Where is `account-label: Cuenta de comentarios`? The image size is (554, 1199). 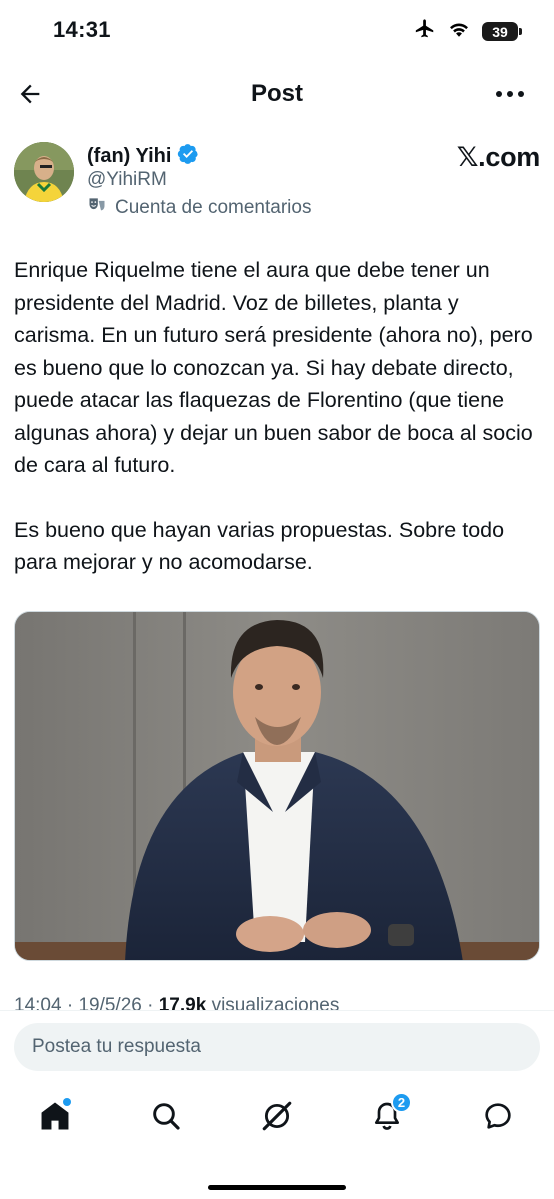 account-label: Cuenta de comentarios is located at coordinates (213, 207).